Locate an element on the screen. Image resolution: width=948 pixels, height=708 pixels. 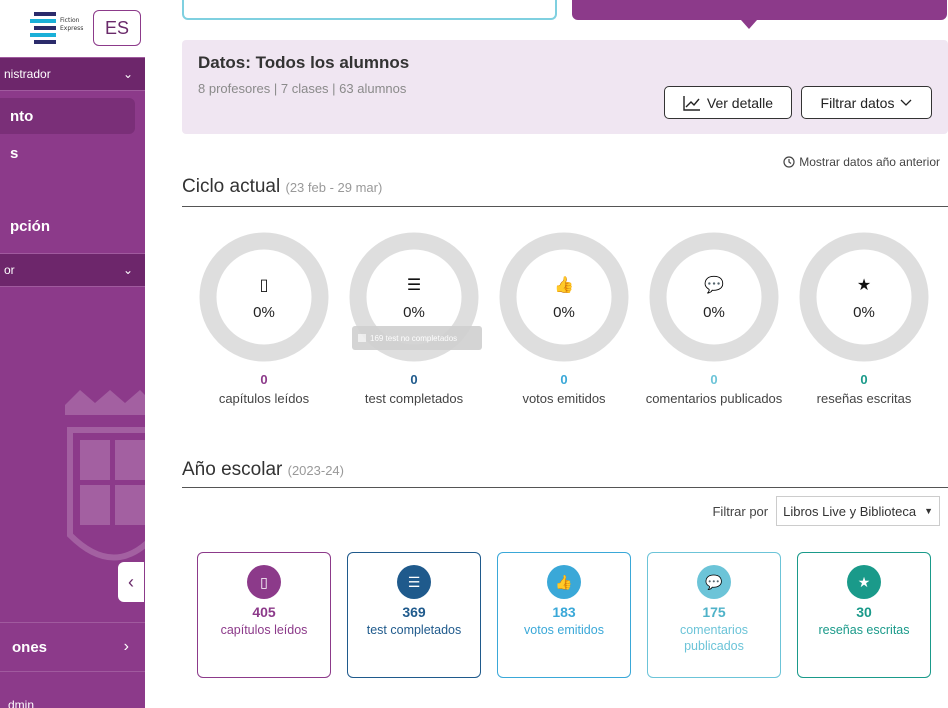
tooltip-text: 169 test no completados is located at coordinates (414, 338).